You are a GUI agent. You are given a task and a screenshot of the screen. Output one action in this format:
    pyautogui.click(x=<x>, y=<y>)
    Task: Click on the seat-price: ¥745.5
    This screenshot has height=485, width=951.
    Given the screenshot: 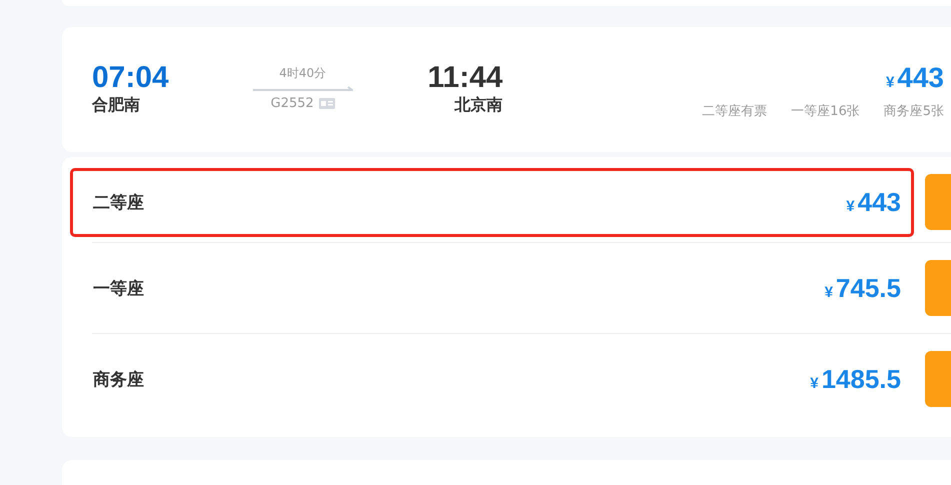 What is the action you would take?
    pyautogui.click(x=862, y=288)
    